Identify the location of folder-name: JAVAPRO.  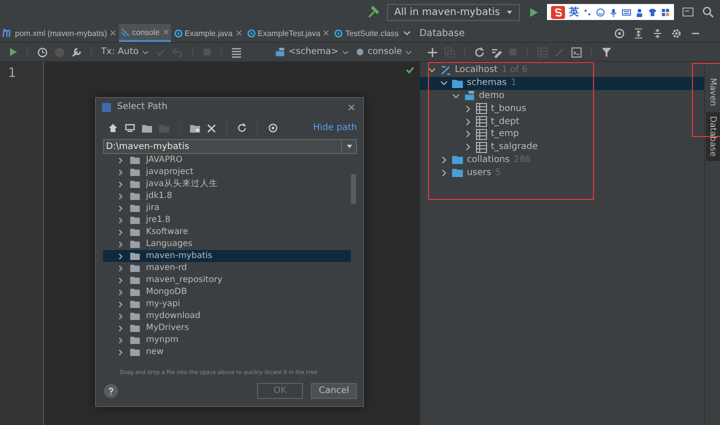
(164, 160).